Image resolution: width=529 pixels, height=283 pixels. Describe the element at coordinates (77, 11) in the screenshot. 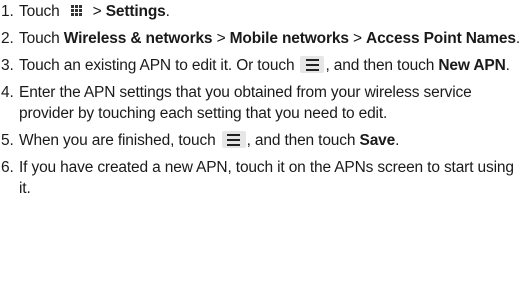

I see `all-apps-grid-icon` at that location.